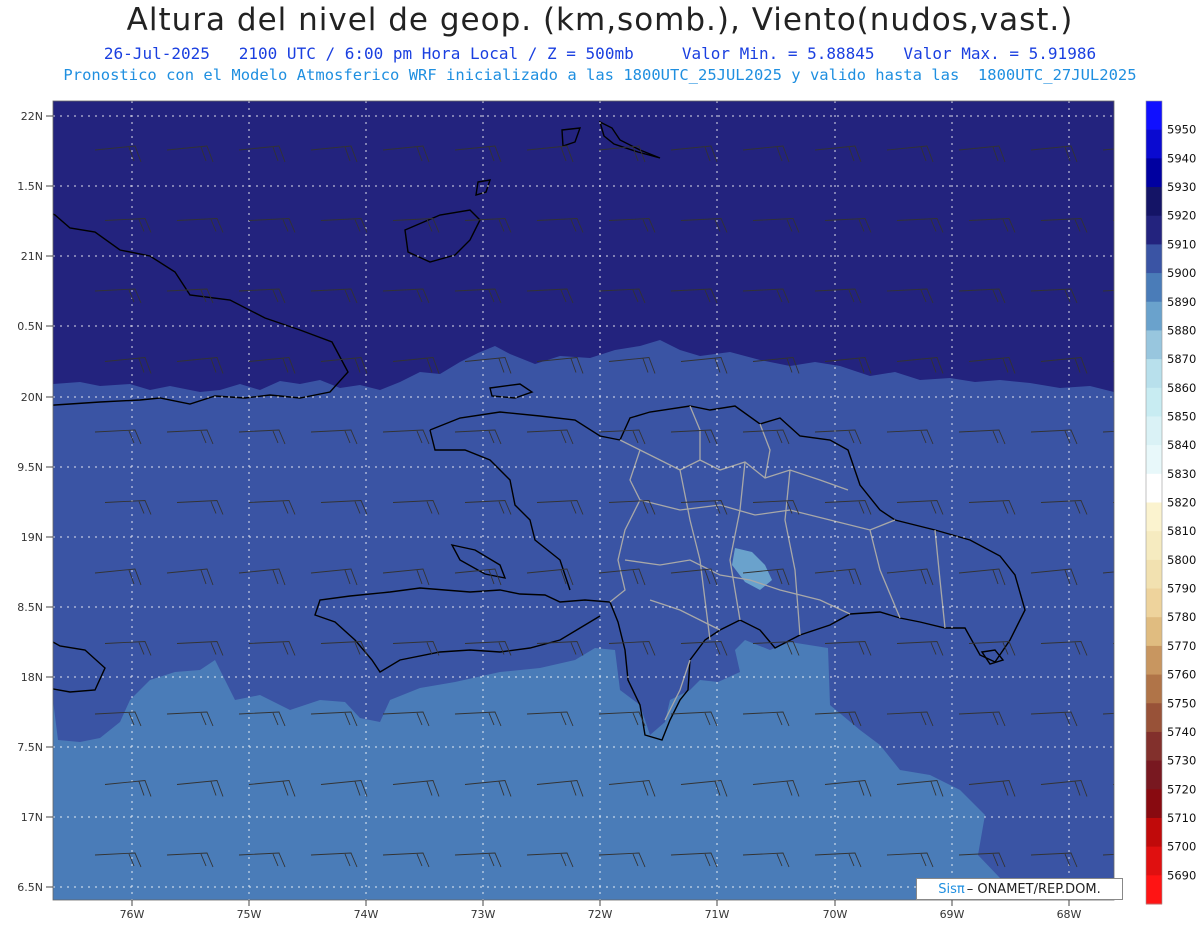 The image size is (1200, 927). Describe the element at coordinates (1181, 818) in the screenshot. I see `colorbar-label: 5710` at that location.